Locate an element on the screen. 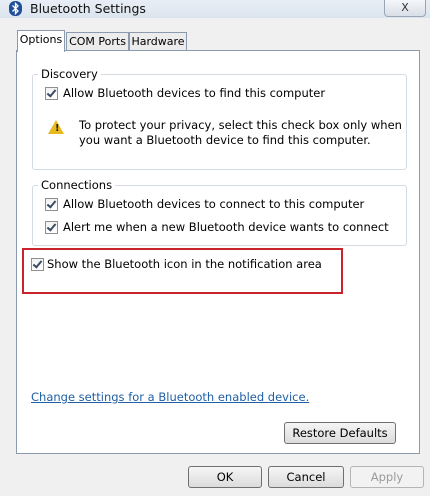 The height and width of the screenshot is (496, 430). apply-label: Apply is located at coordinates (387, 477).